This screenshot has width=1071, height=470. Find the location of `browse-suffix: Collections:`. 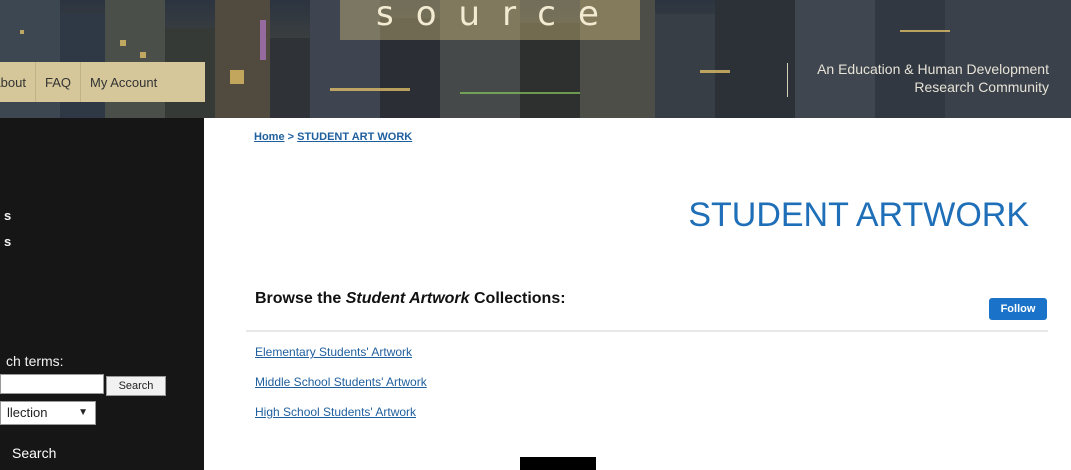

browse-suffix: Collections: is located at coordinates (517, 298).